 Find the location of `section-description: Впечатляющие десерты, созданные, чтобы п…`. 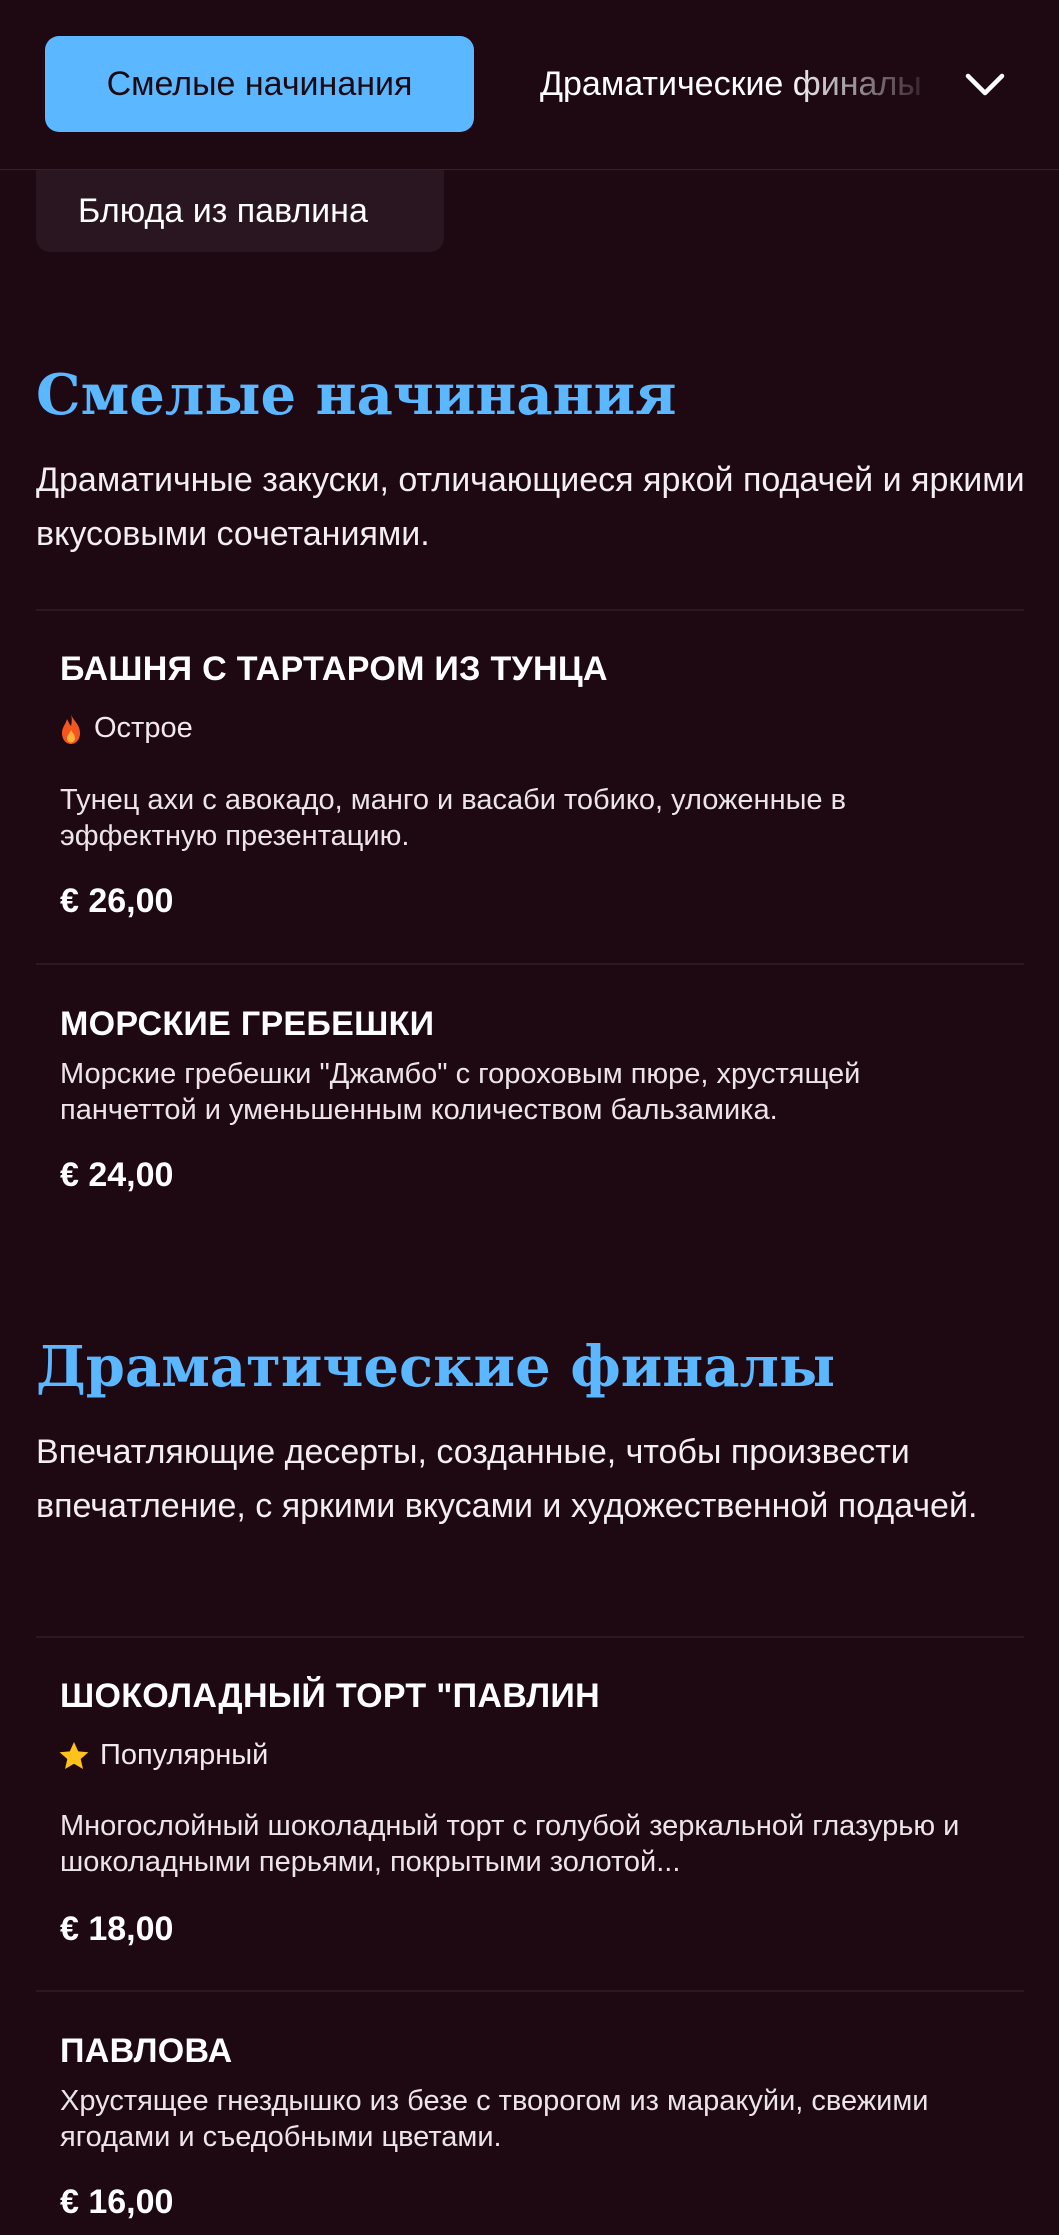

section-description: Впечатляющие десерты, созданные, чтобы п… is located at coordinates (507, 1479).